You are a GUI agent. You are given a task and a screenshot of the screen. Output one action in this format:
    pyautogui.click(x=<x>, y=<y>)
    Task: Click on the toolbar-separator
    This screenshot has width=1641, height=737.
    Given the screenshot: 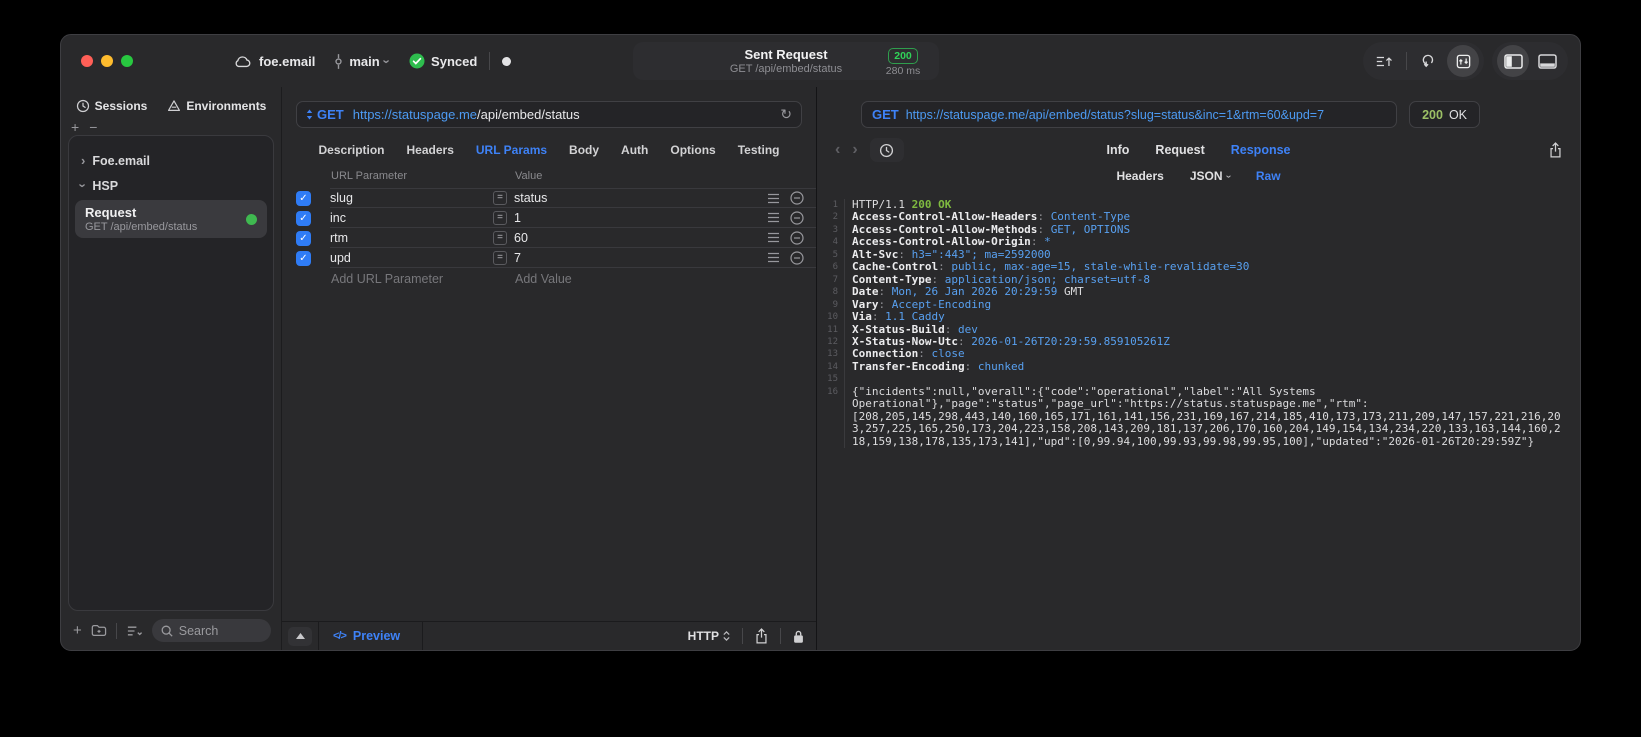 What is the action you would take?
    pyautogui.click(x=1406, y=61)
    